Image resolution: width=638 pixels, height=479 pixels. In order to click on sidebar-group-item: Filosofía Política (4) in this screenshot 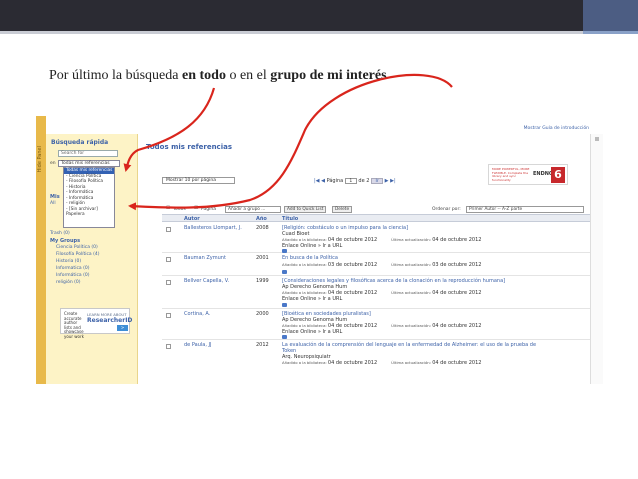, I will do `click(78, 254)`.